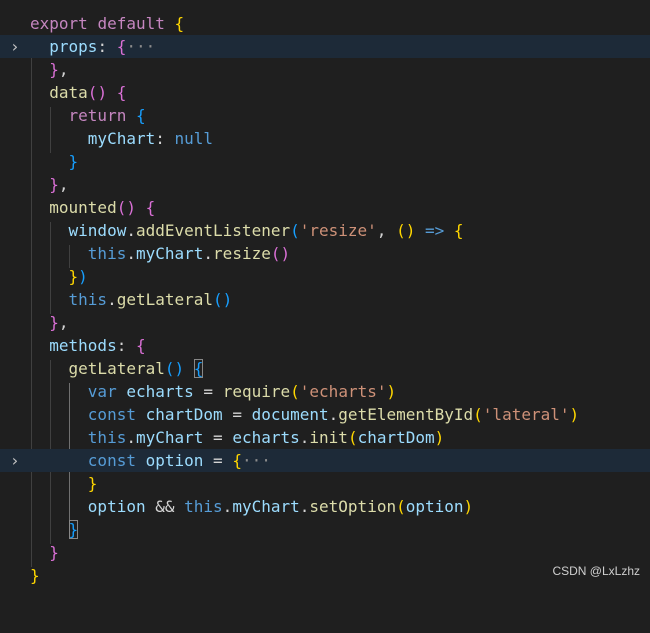 The height and width of the screenshot is (633, 650). Describe the element at coordinates (88, 299) in the screenshot. I see `code-token: this` at that location.